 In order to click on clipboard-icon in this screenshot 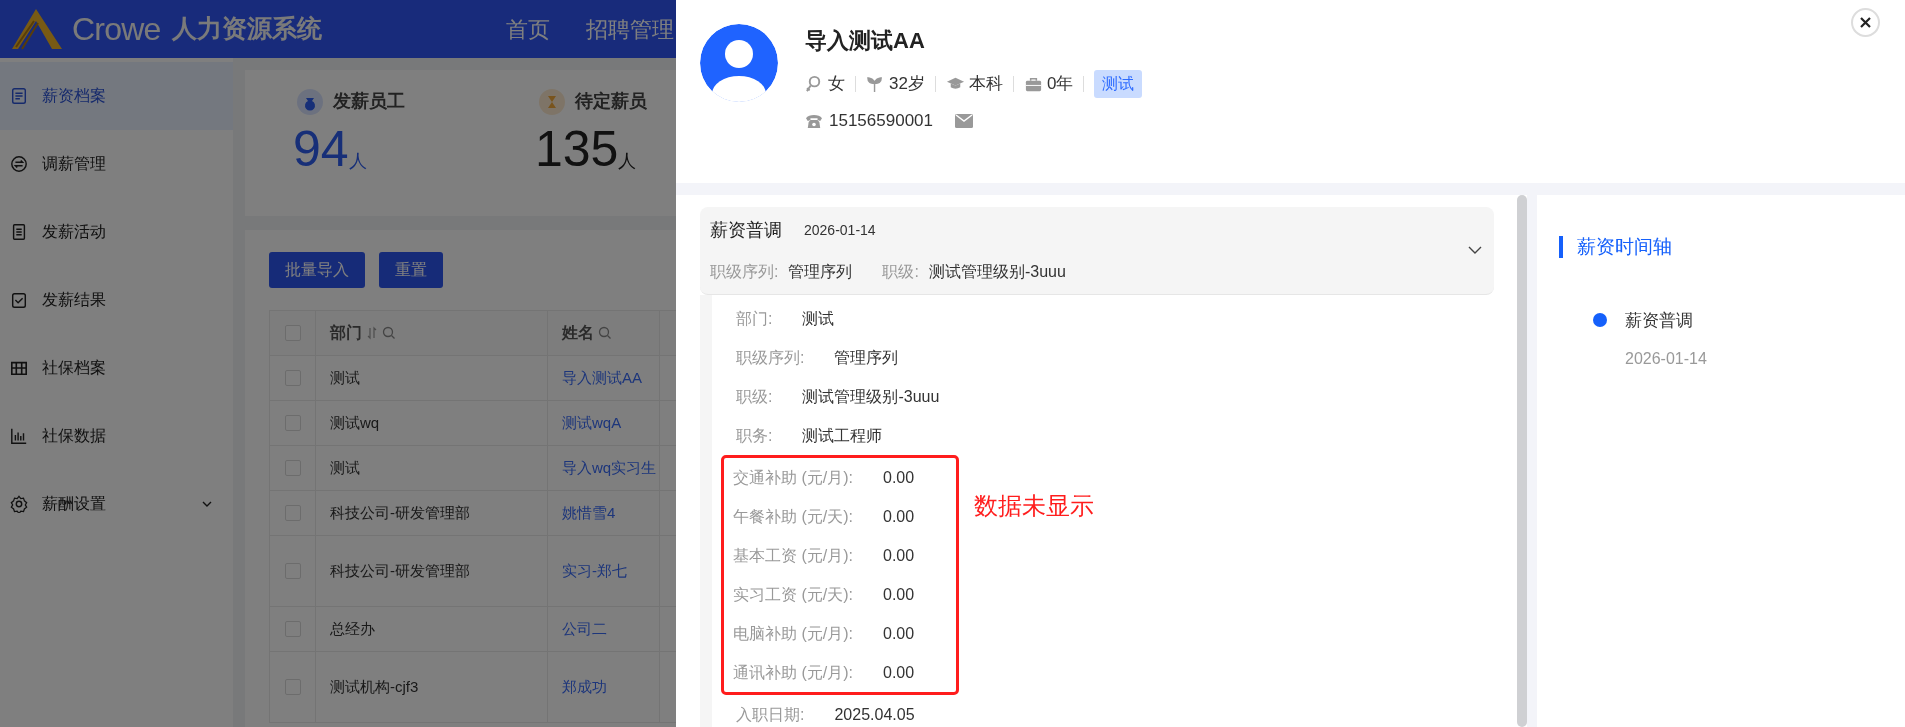, I will do `click(19, 232)`.